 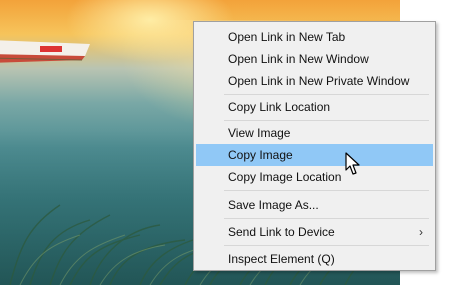 I want to click on menu-item-label: Inspect Element (Q), so click(x=281, y=259).